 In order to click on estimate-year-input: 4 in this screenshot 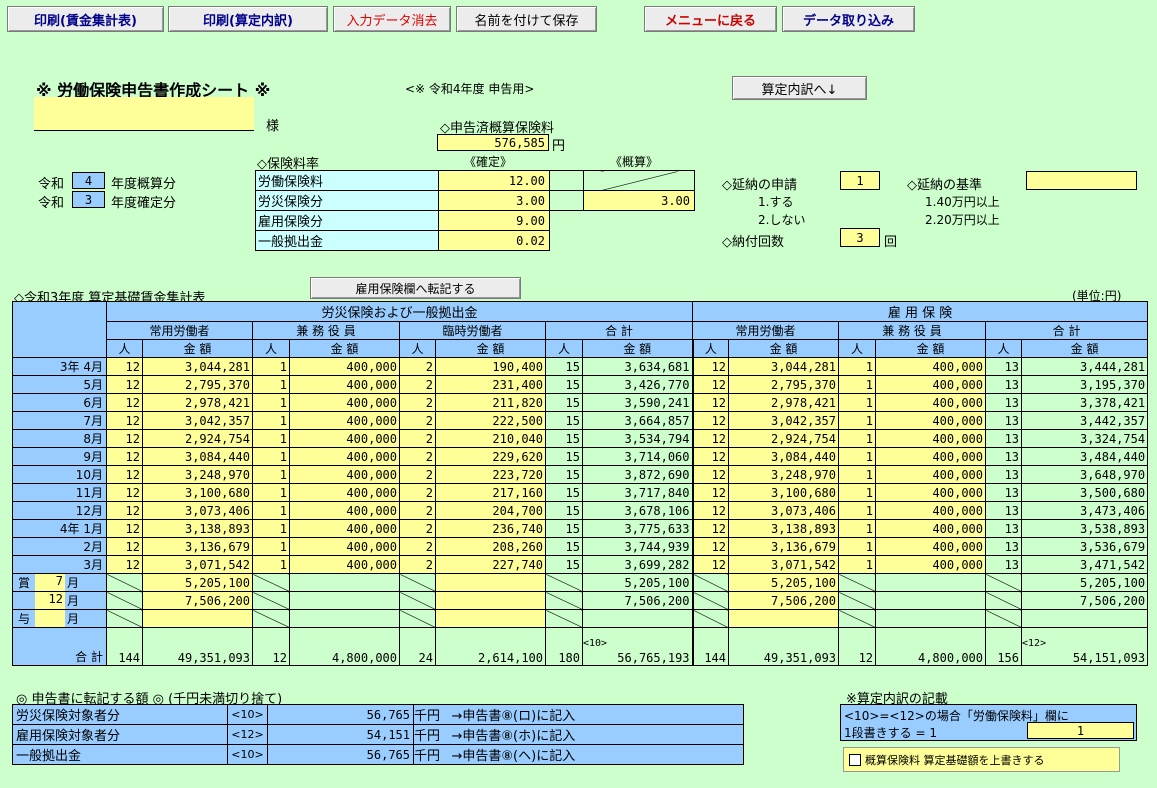, I will do `click(88, 180)`.